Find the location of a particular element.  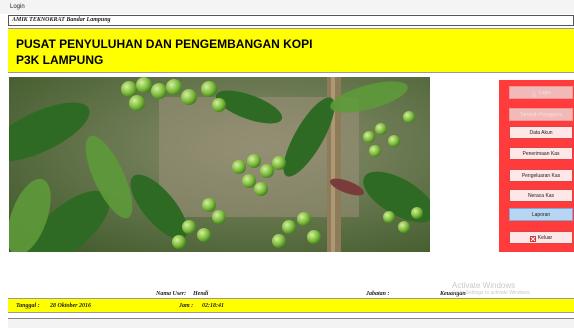

app-subtitle-bar: AMIK TEKNOKRAT Bandar Lampung is located at coordinates (291, 20).